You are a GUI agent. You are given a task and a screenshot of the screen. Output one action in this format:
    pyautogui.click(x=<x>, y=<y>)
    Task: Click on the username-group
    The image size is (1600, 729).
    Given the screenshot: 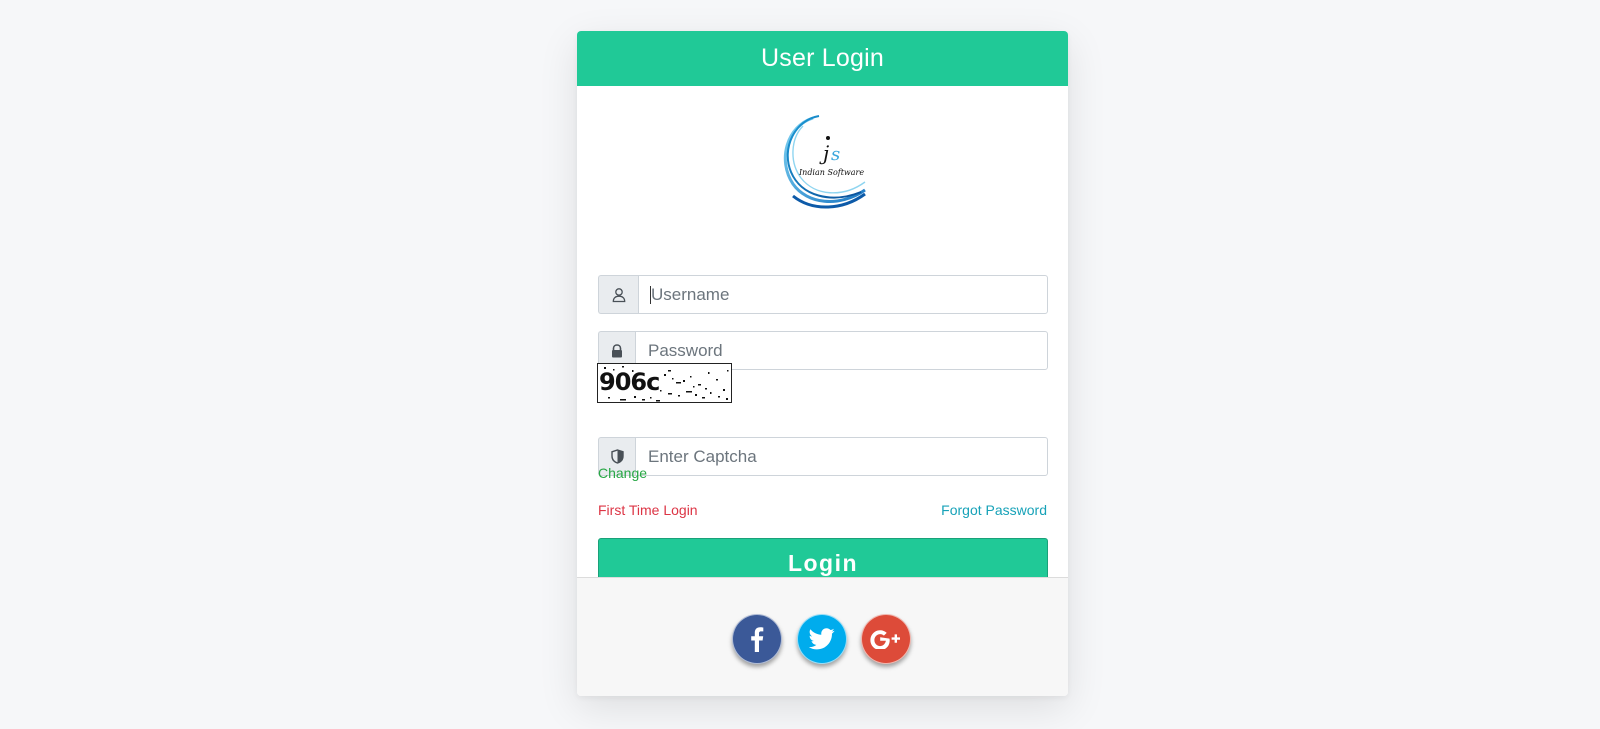 What is the action you would take?
    pyautogui.click(x=823, y=294)
    